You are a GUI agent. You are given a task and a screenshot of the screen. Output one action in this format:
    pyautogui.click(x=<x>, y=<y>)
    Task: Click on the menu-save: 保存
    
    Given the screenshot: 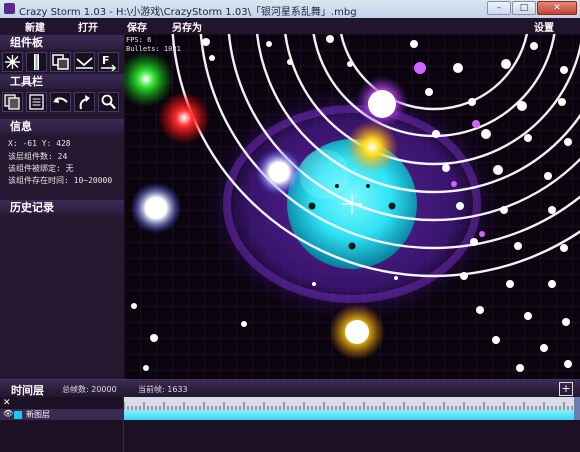 What is the action you would take?
    pyautogui.click(x=137, y=26)
    